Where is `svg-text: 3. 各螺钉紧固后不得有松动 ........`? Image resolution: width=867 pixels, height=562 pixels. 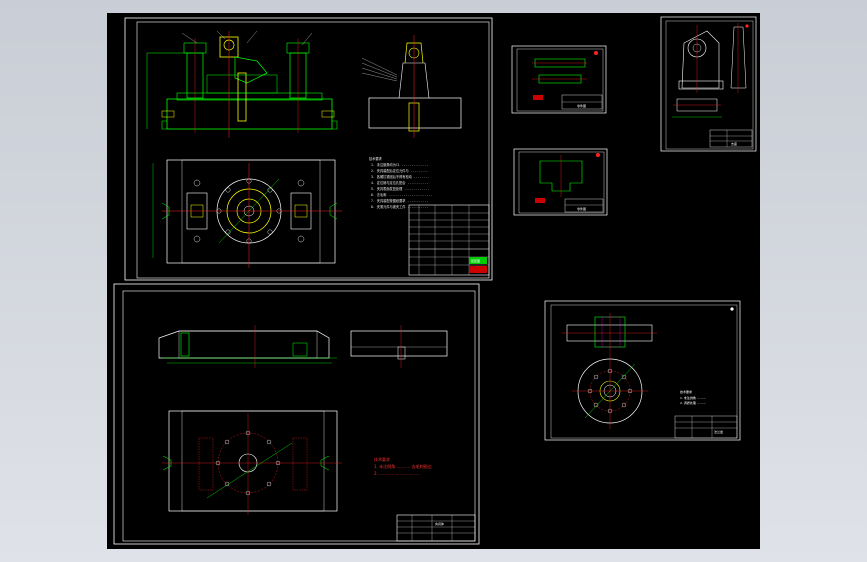
svg-text: 3. 各螺钉紧固后不得有松动 ........ is located at coordinates (400, 176).